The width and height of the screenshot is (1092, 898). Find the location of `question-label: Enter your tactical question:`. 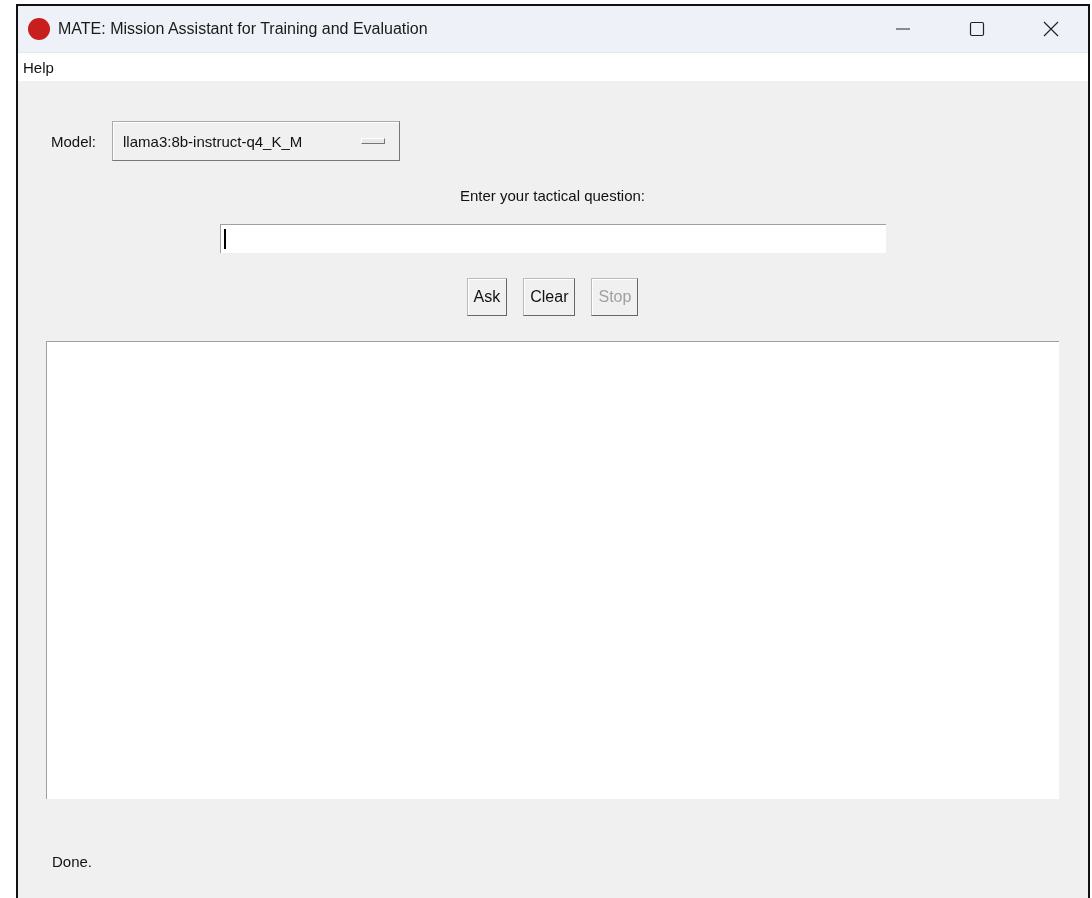

question-label: Enter your tactical question: is located at coordinates (552, 195).